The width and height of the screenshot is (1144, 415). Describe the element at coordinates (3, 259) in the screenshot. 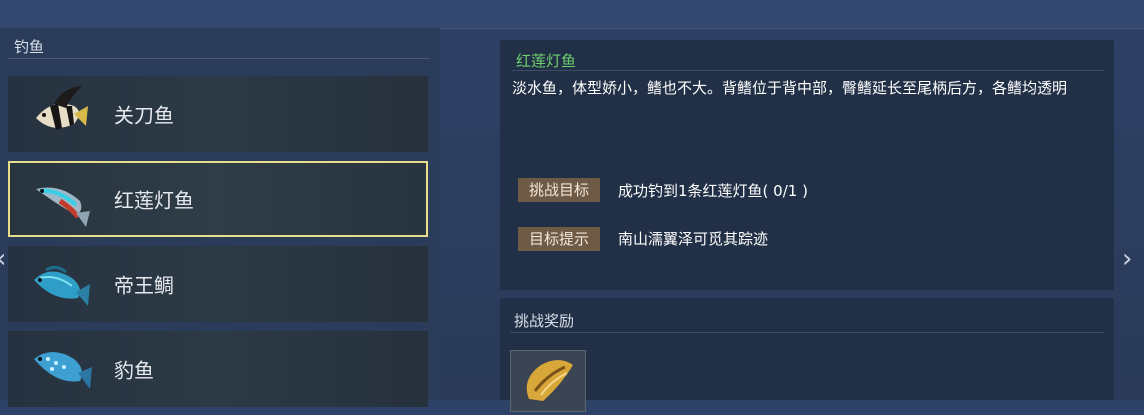

I see `prev-arrow-icon: ‹` at that location.